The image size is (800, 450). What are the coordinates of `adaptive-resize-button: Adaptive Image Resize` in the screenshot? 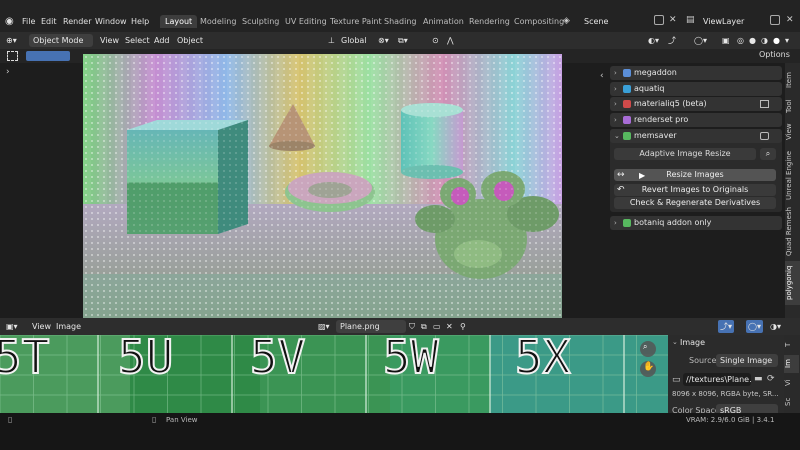 It's located at (685, 154).